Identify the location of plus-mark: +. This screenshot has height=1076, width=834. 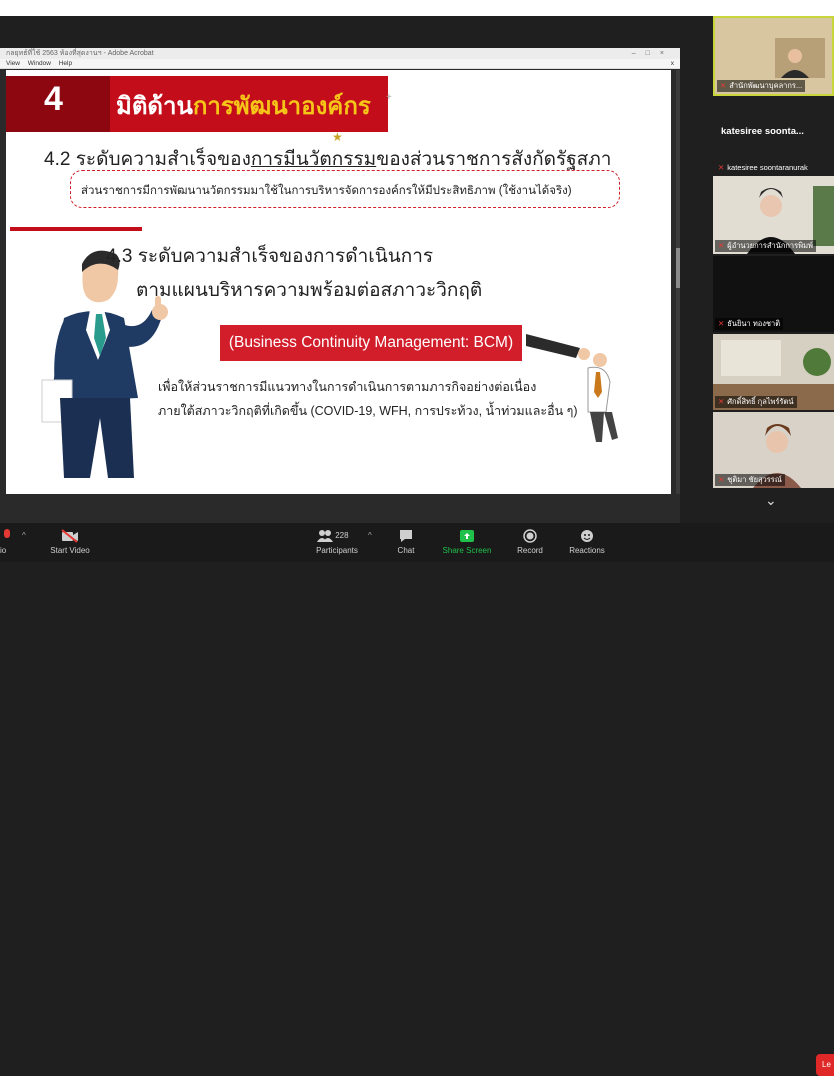
(389, 97).